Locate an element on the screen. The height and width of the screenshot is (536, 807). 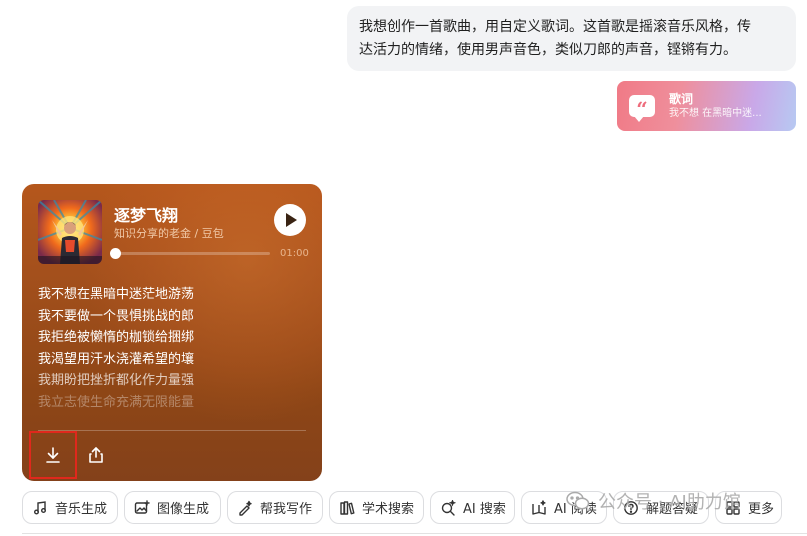
chip-label: AI 搜索 is located at coordinates (484, 509).